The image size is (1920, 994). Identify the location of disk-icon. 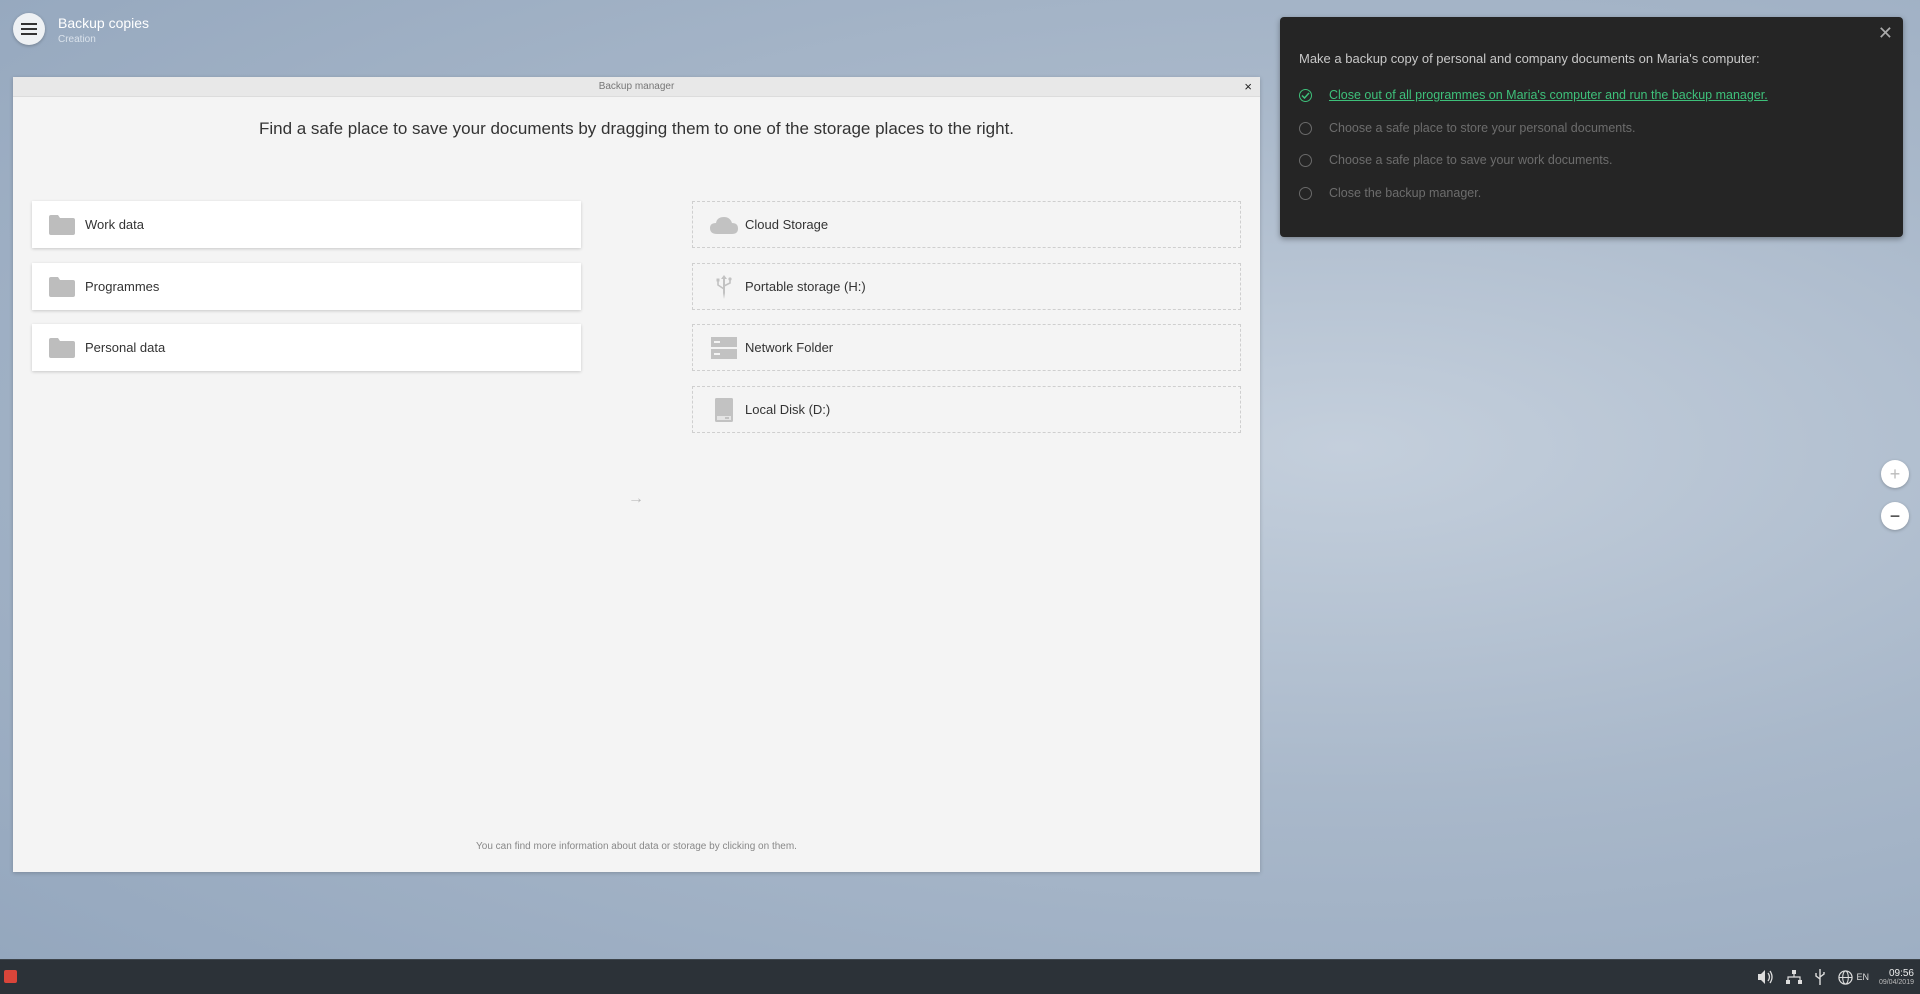
(724, 409).